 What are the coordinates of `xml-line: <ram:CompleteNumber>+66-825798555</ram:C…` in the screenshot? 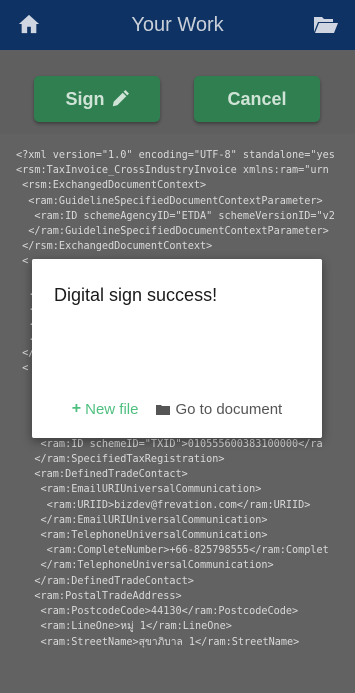 It's located at (172, 551).